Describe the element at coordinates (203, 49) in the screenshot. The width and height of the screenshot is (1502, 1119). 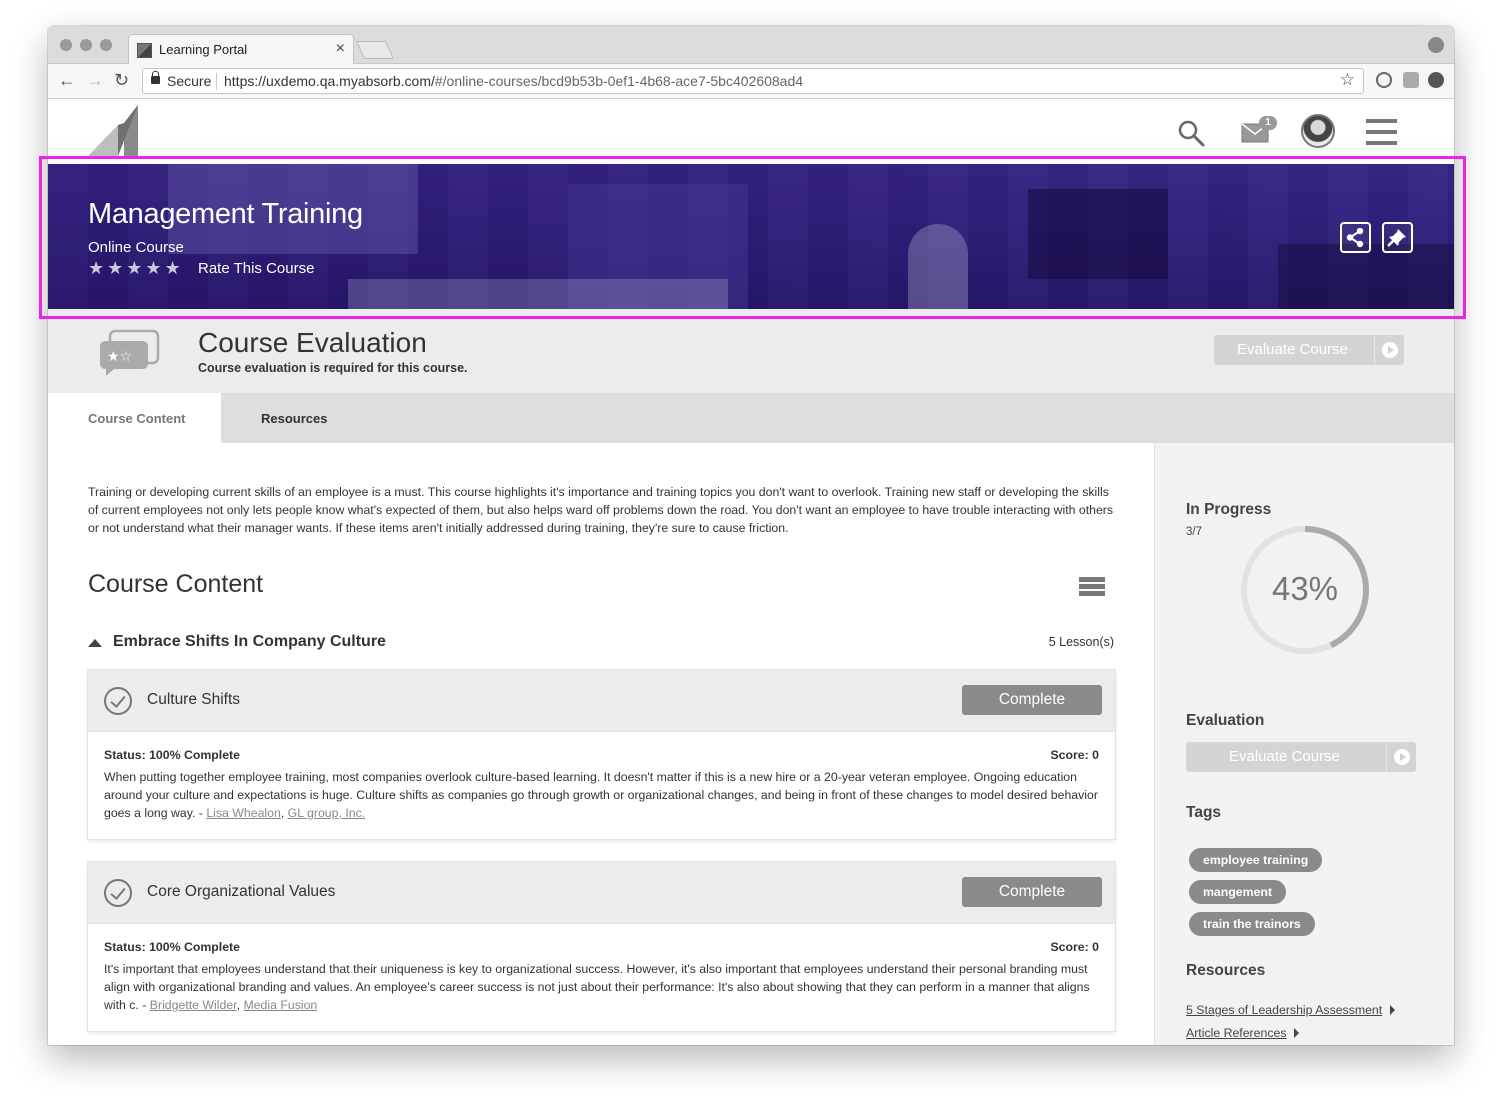
I see `tab-title: Learning Portal` at that location.